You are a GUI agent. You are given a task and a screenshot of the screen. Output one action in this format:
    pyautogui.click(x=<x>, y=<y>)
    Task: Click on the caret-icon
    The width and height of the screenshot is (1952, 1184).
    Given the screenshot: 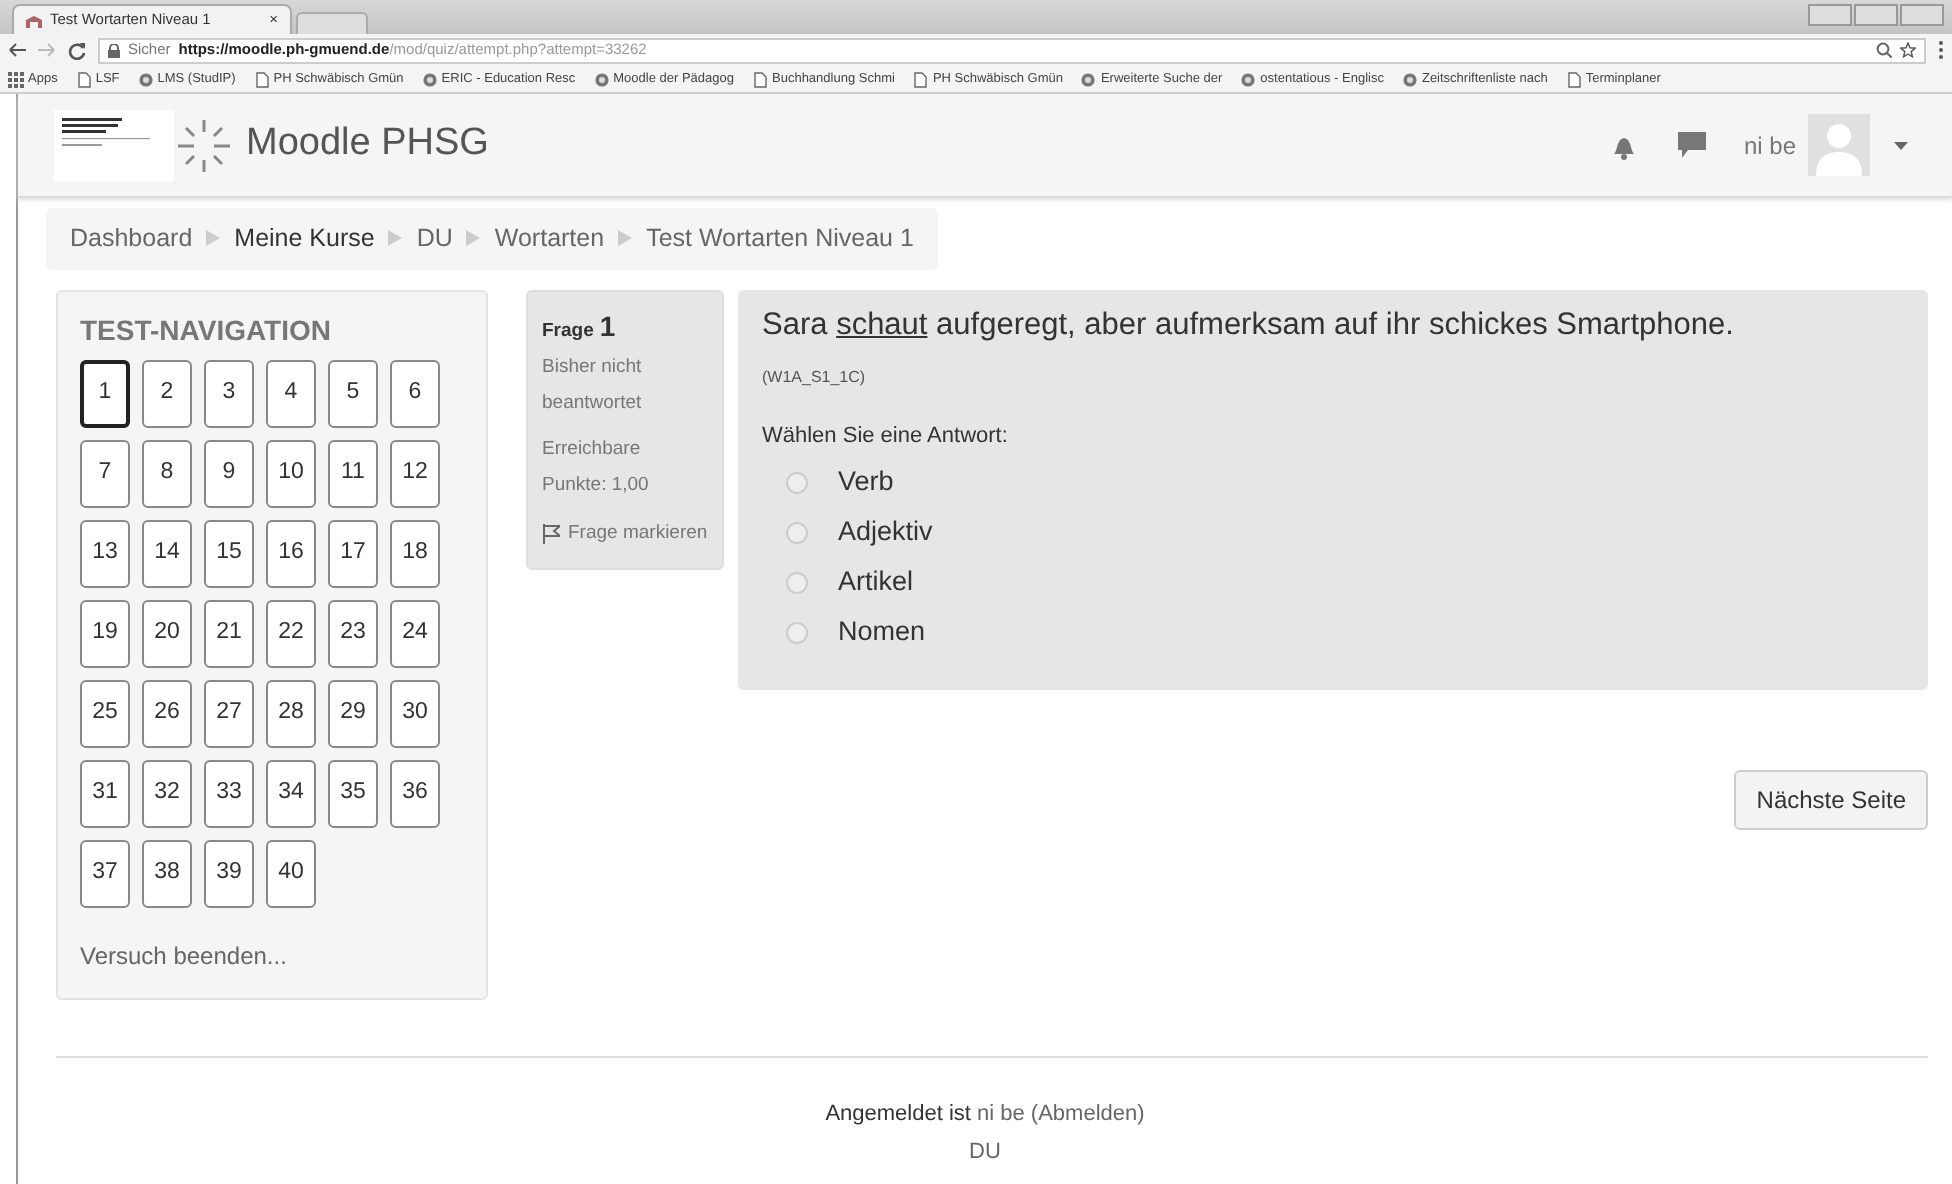 What is the action you would take?
    pyautogui.click(x=1901, y=145)
    